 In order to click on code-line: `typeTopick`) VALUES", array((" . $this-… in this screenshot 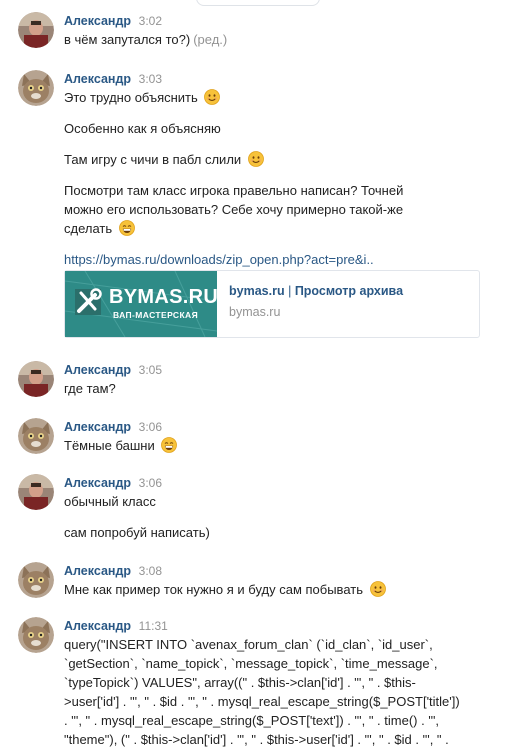, I will do `click(240, 682)`.